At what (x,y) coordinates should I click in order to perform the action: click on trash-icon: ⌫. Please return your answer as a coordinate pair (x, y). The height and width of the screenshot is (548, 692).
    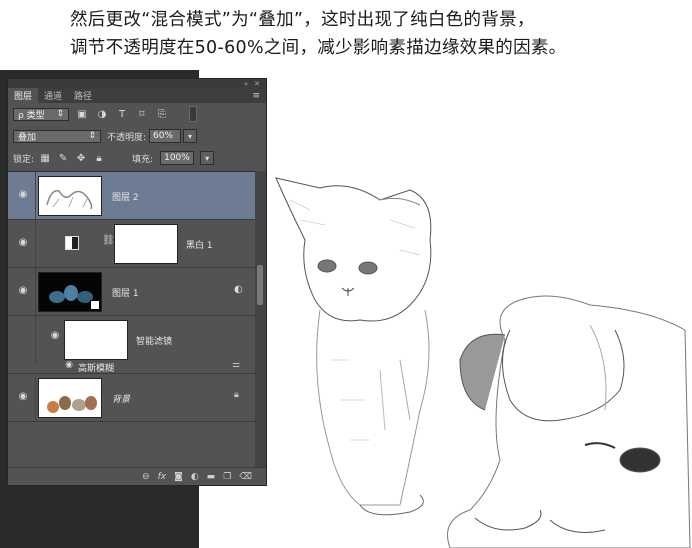
    Looking at the image, I should click on (245, 477).